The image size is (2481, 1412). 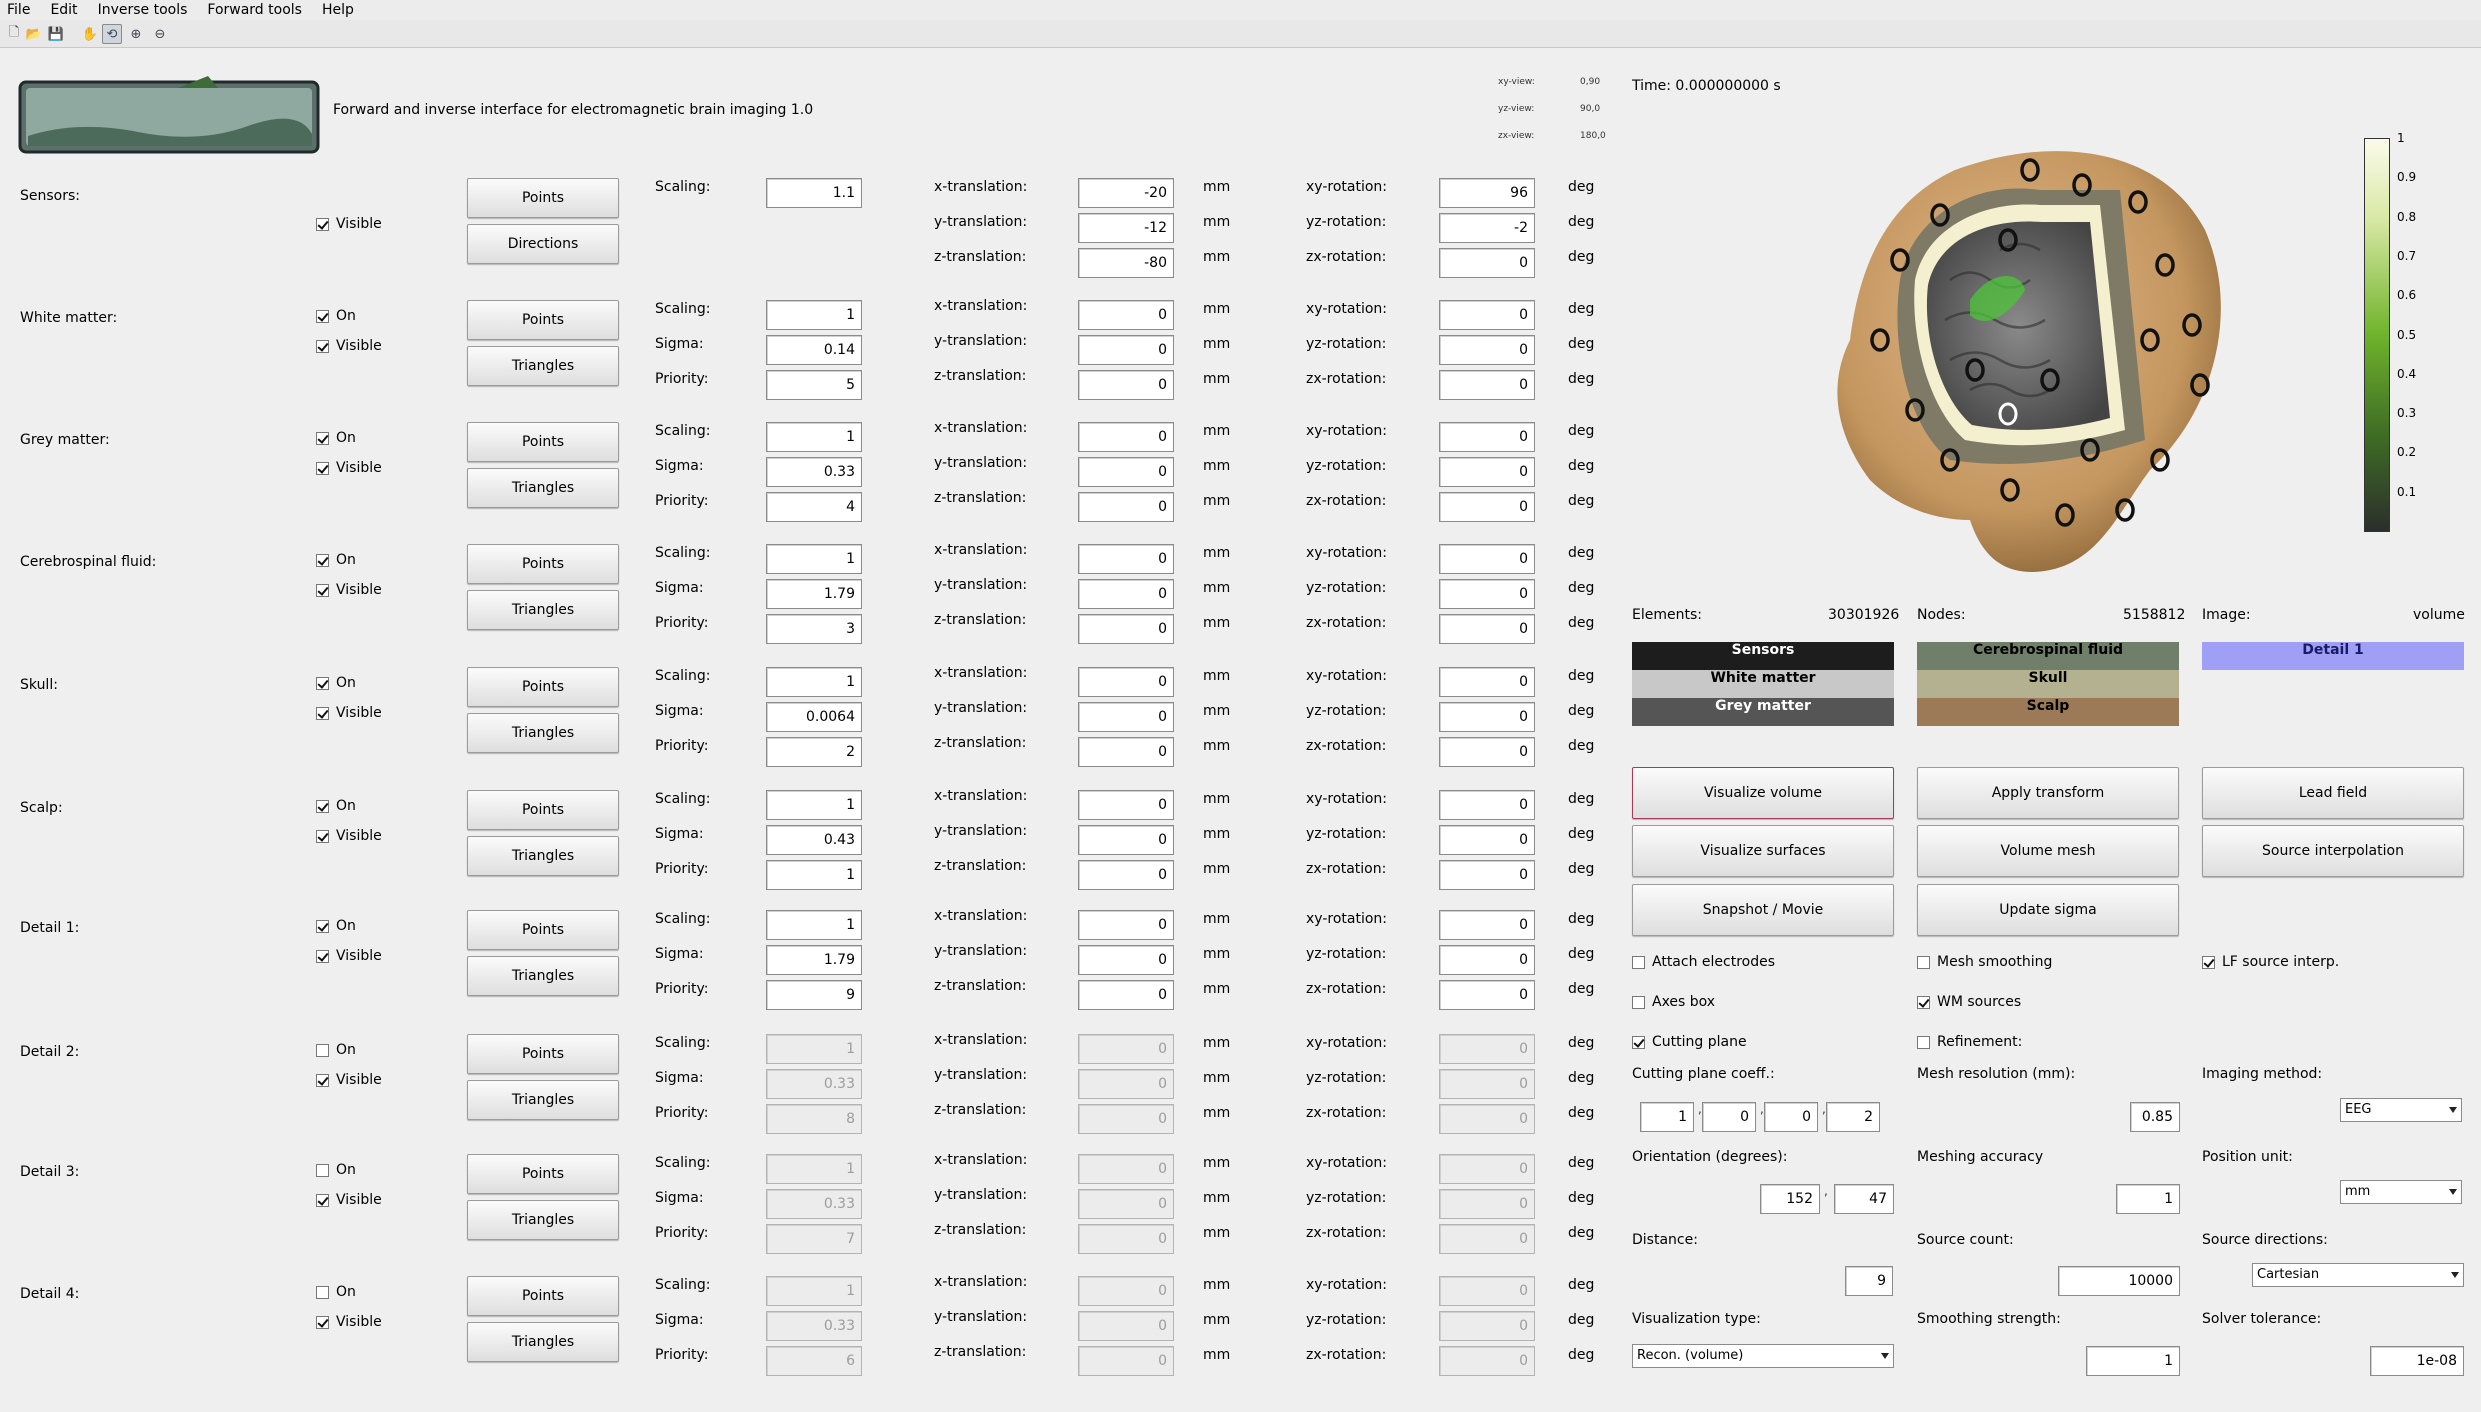 I want to click on detail-1-scaling-field: 1, so click(x=814, y=925).